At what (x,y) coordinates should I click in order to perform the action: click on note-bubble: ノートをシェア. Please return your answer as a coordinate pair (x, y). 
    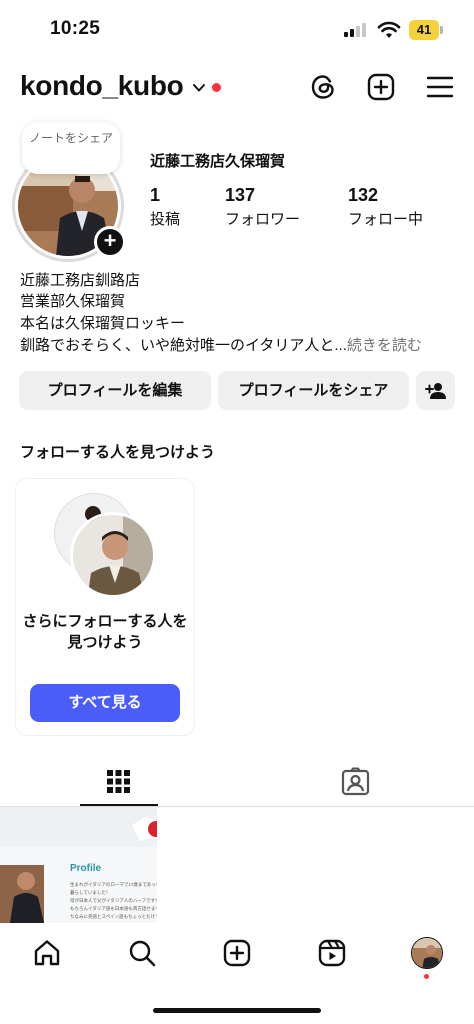
    Looking at the image, I should click on (71, 148).